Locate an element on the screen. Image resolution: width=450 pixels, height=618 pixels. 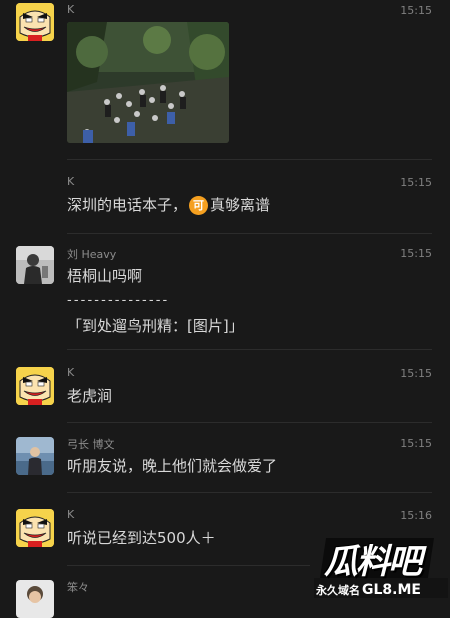
message-item: K 15:15 深圳的电话本子，可真够离谱 is located at coordinates (225, 197).